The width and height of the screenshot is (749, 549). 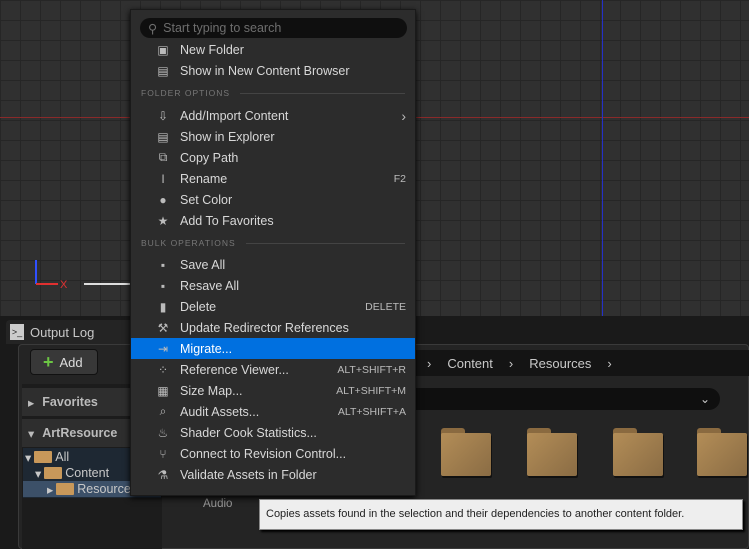 What do you see at coordinates (163, 70) in the screenshot?
I see `folder-browse-icon: ▤` at bounding box center [163, 70].